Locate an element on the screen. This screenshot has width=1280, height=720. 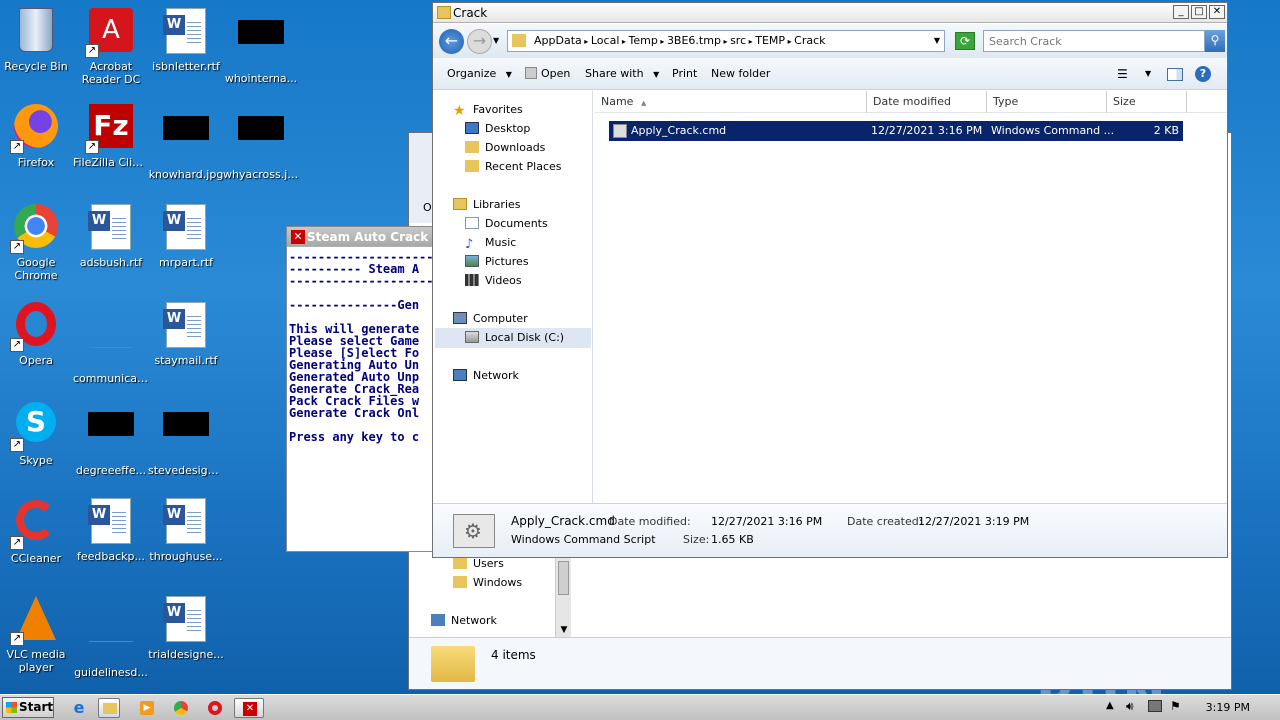
minimize-button: _ is located at coordinates (1181, 12).